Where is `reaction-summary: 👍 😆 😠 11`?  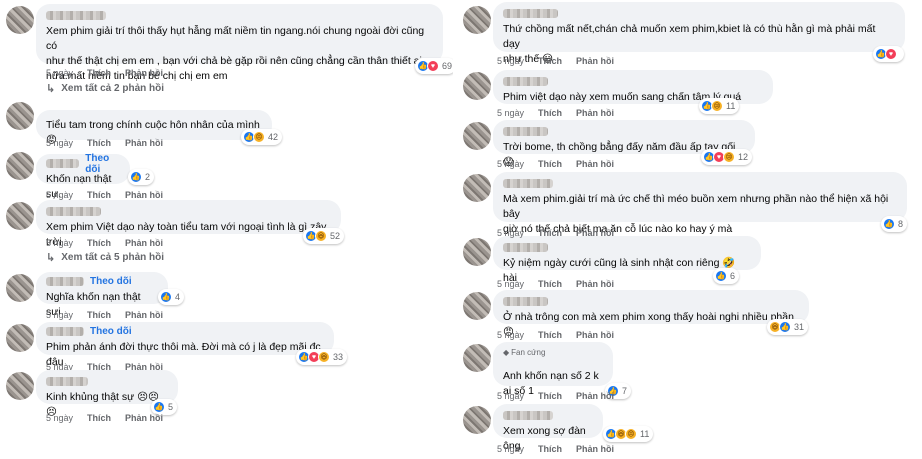 reaction-summary: 👍 😆 😠 11 is located at coordinates (628, 434).